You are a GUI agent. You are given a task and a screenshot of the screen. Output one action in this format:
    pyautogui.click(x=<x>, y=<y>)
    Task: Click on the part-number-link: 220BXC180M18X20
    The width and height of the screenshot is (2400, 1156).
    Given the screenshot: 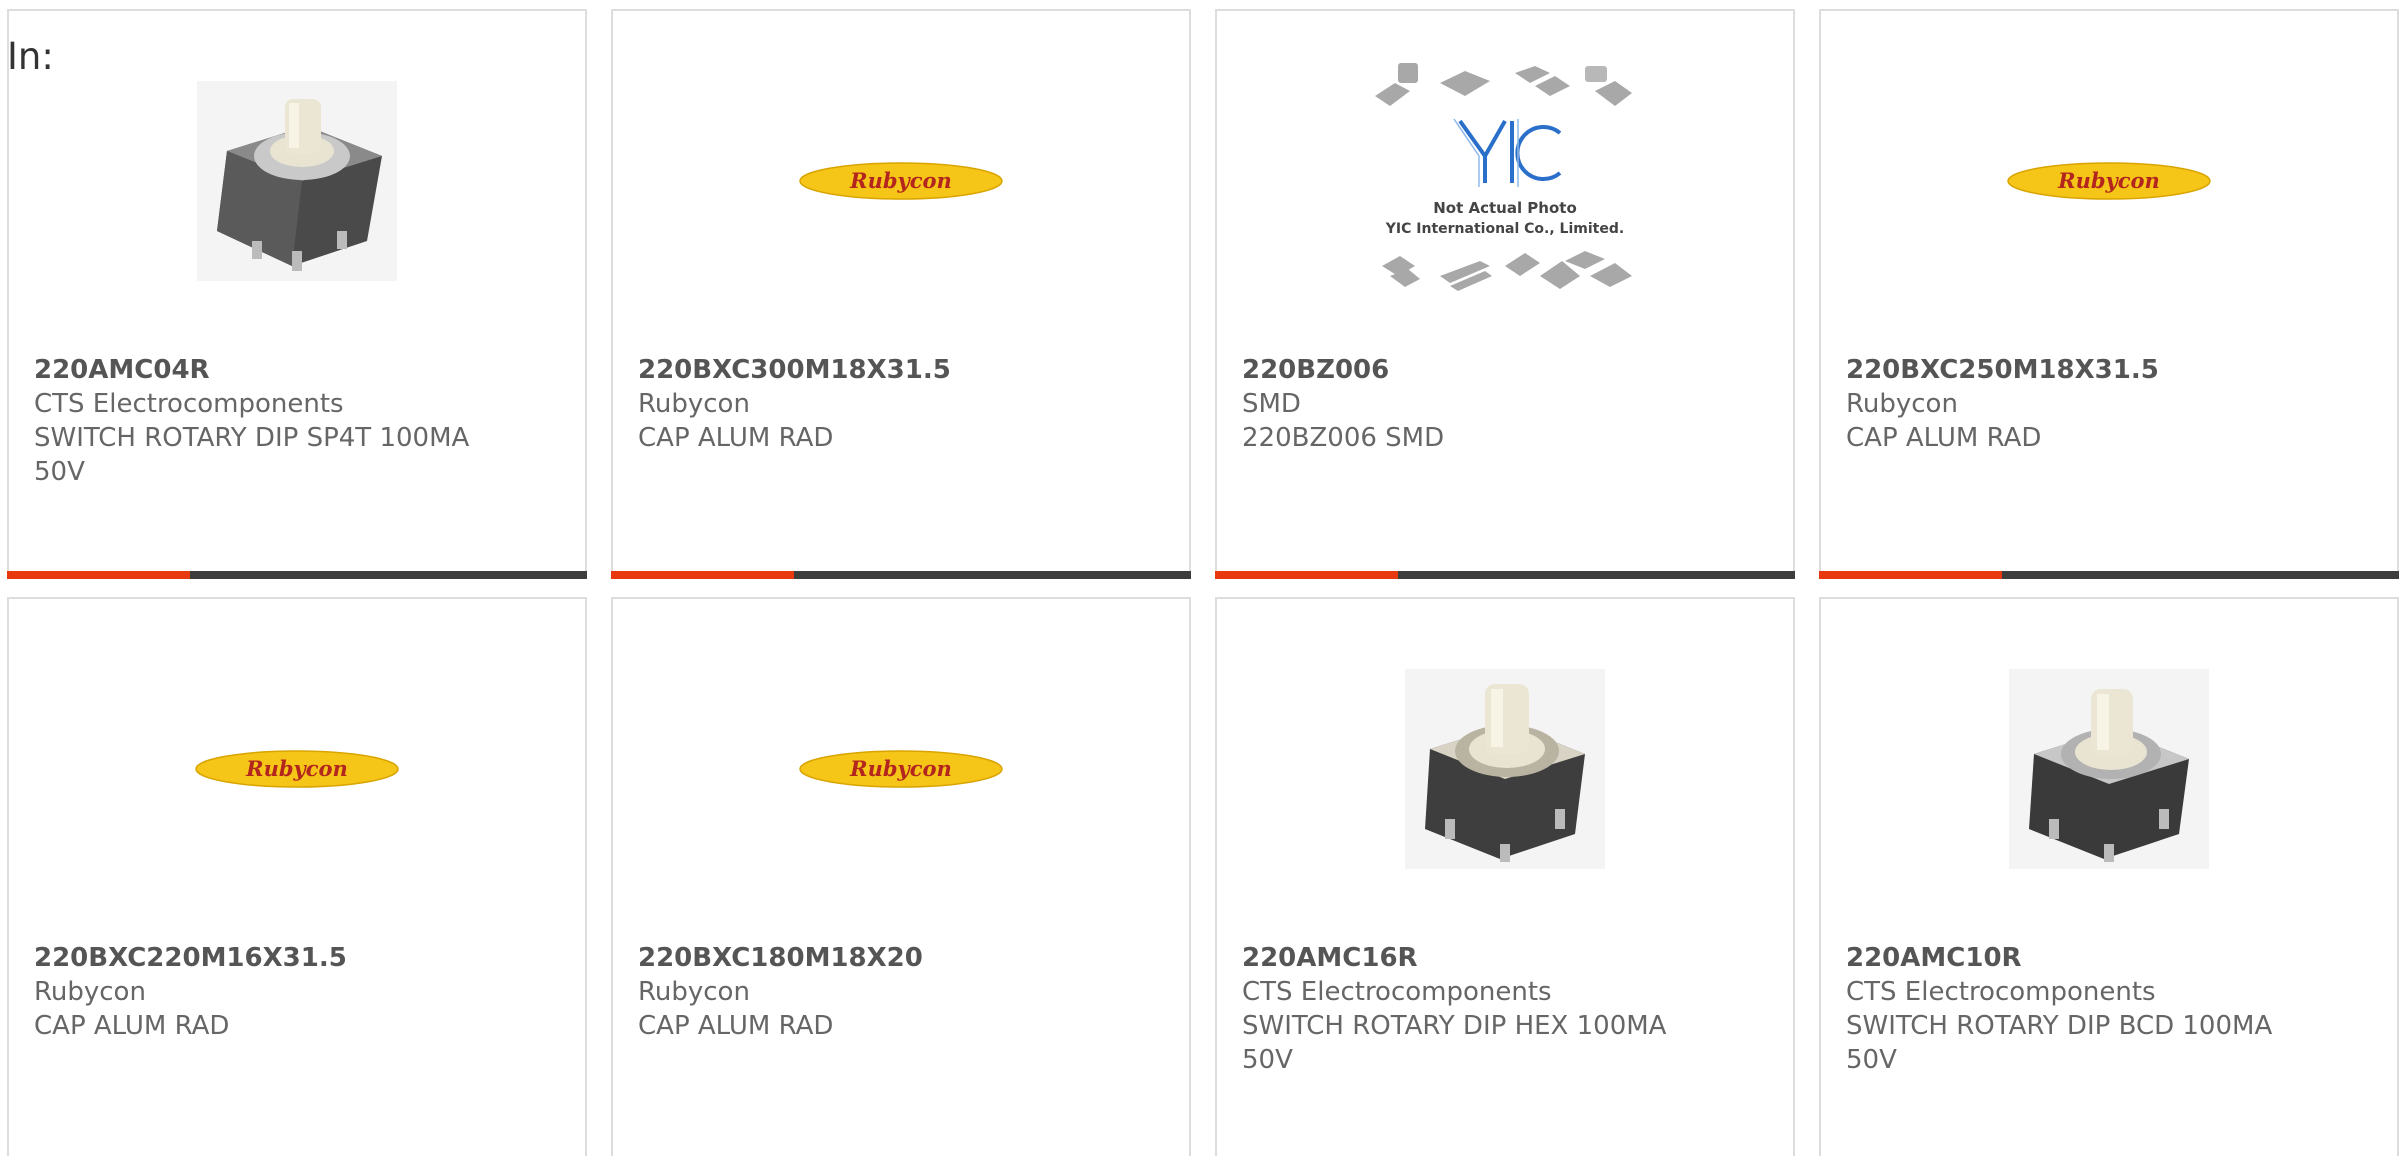 What is the action you would take?
    pyautogui.click(x=901, y=958)
    